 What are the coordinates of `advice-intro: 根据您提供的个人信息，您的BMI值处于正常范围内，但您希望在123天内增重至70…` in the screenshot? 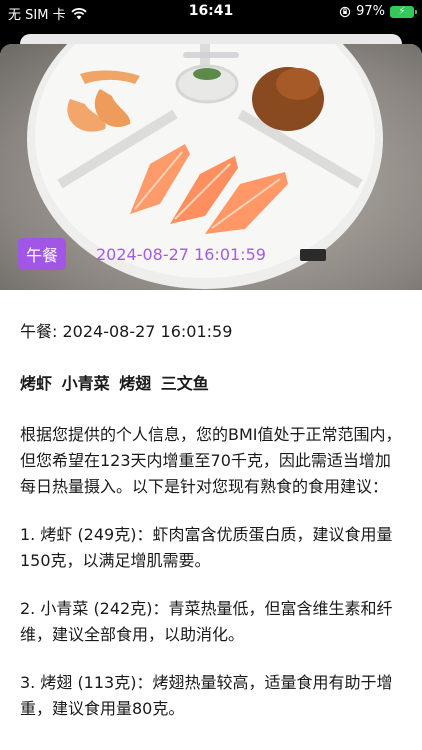 It's located at (211, 460).